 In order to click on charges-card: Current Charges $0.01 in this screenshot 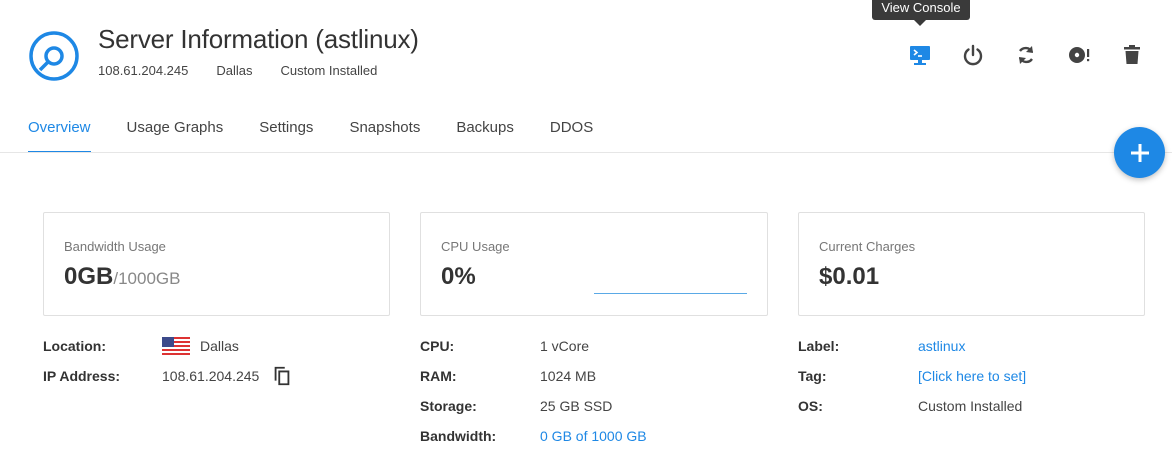, I will do `click(971, 264)`.